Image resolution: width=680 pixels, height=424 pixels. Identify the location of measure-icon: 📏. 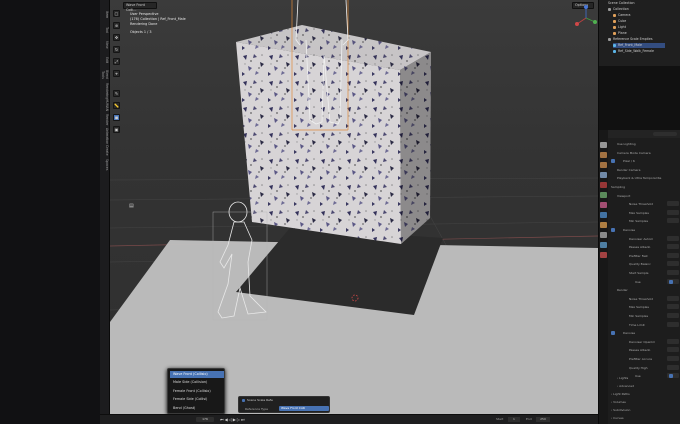
(116, 105).